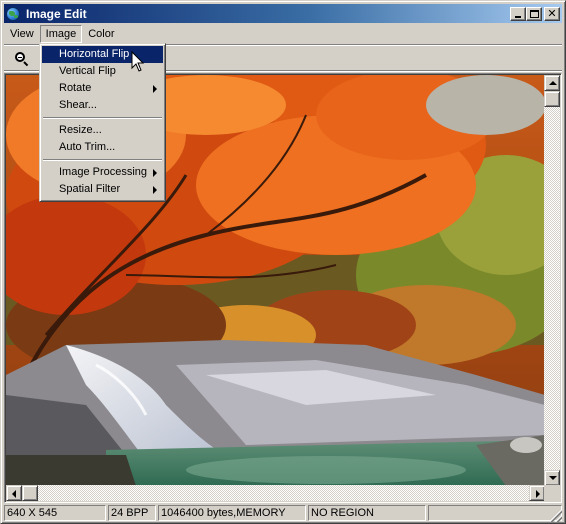 This screenshot has height=524, width=566. Describe the element at coordinates (61, 33) in the screenshot. I see `menu-image: Image` at that location.